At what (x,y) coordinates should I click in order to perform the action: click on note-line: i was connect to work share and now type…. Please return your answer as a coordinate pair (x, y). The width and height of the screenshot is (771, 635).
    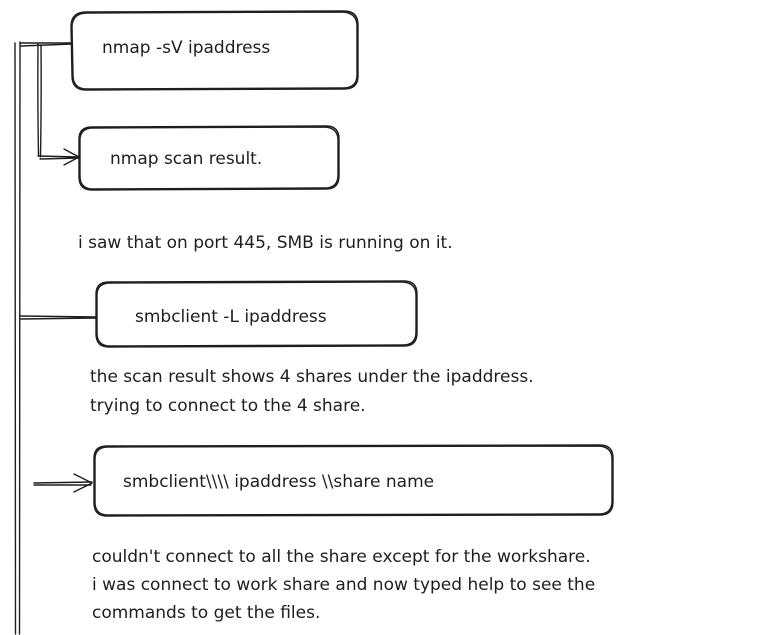
    Looking at the image, I should click on (343, 585).